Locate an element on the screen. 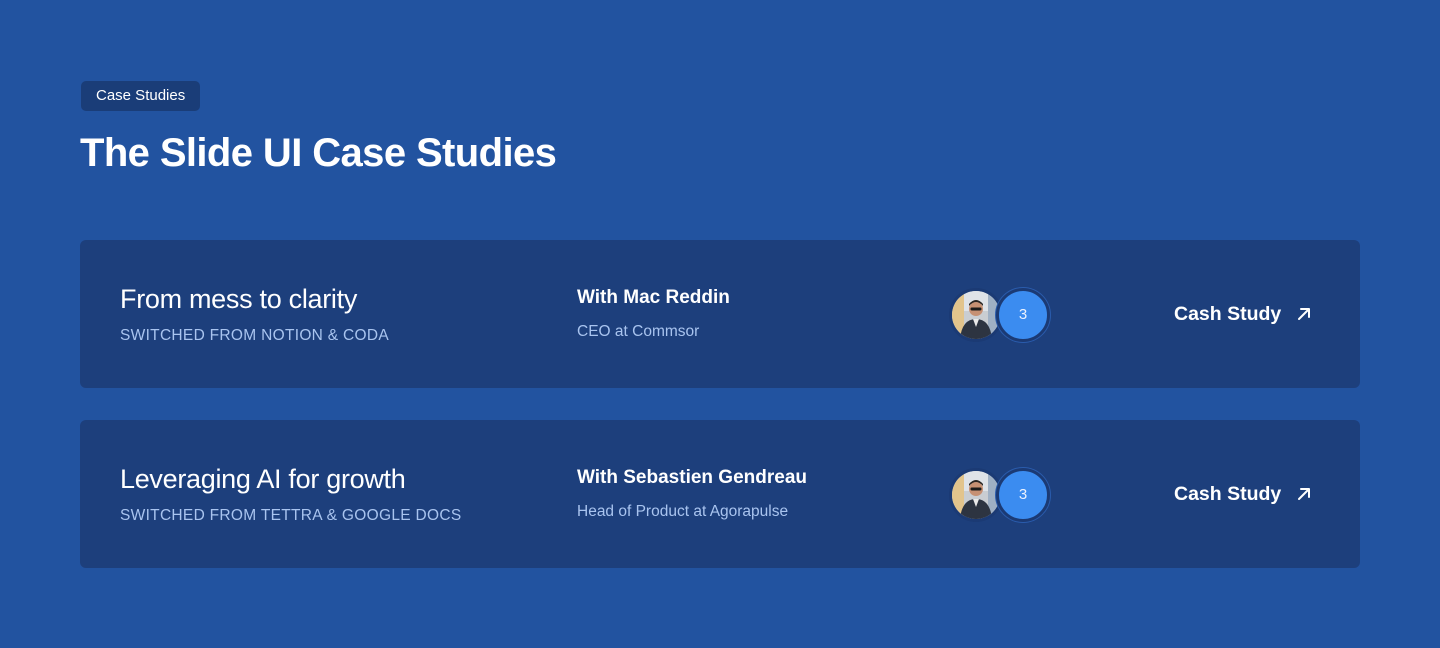  case-study-subtitle: SWITCHED FROM NOTION & CODA is located at coordinates (255, 335).